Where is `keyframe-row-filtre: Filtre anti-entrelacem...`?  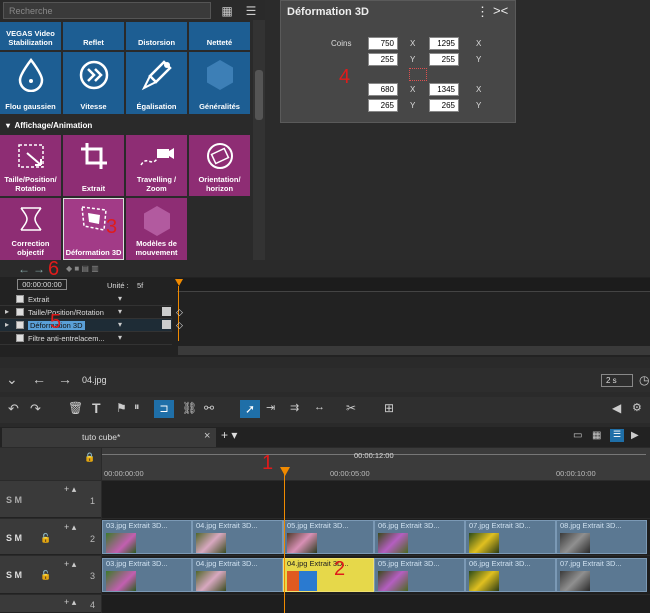
keyframe-row-filtre: Filtre anti-entrelacem... is located at coordinates (86, 338).